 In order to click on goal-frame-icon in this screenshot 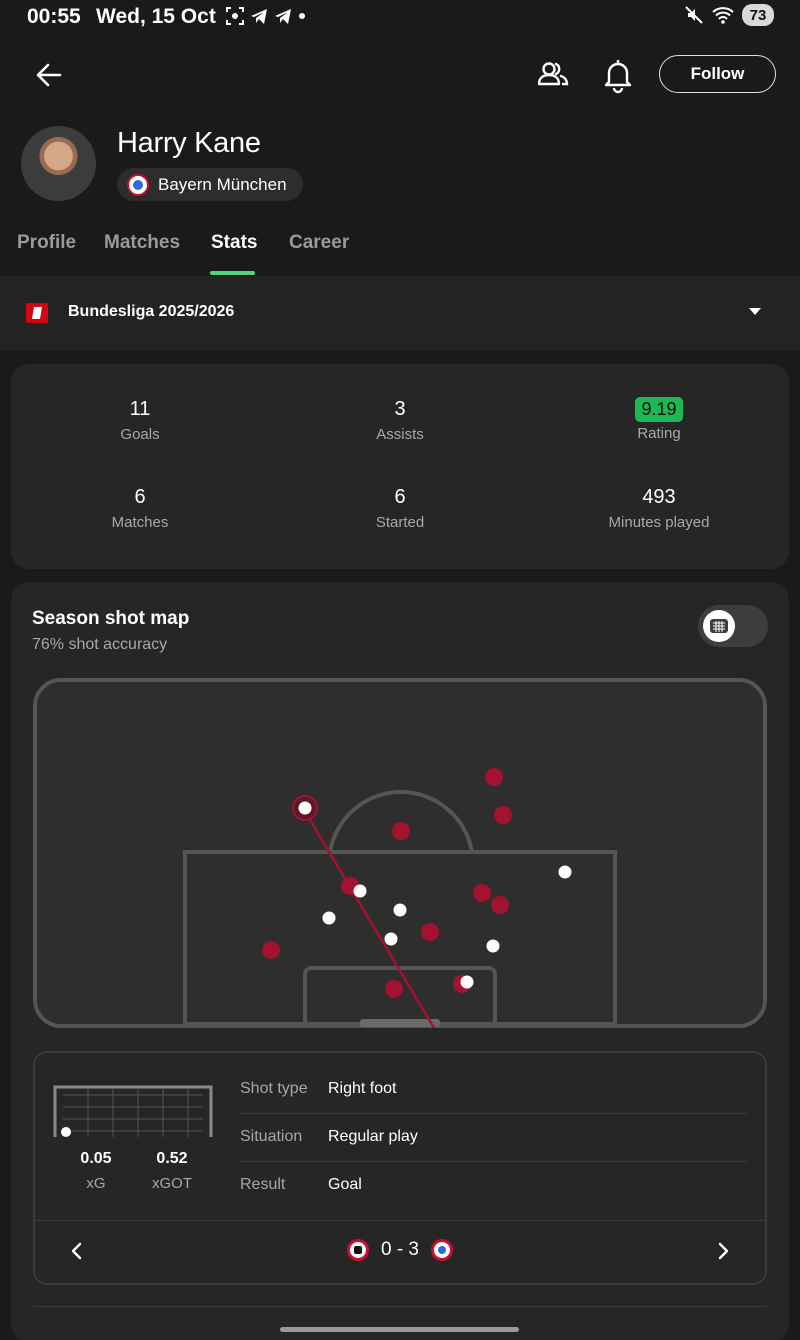, I will do `click(133, 1111)`.